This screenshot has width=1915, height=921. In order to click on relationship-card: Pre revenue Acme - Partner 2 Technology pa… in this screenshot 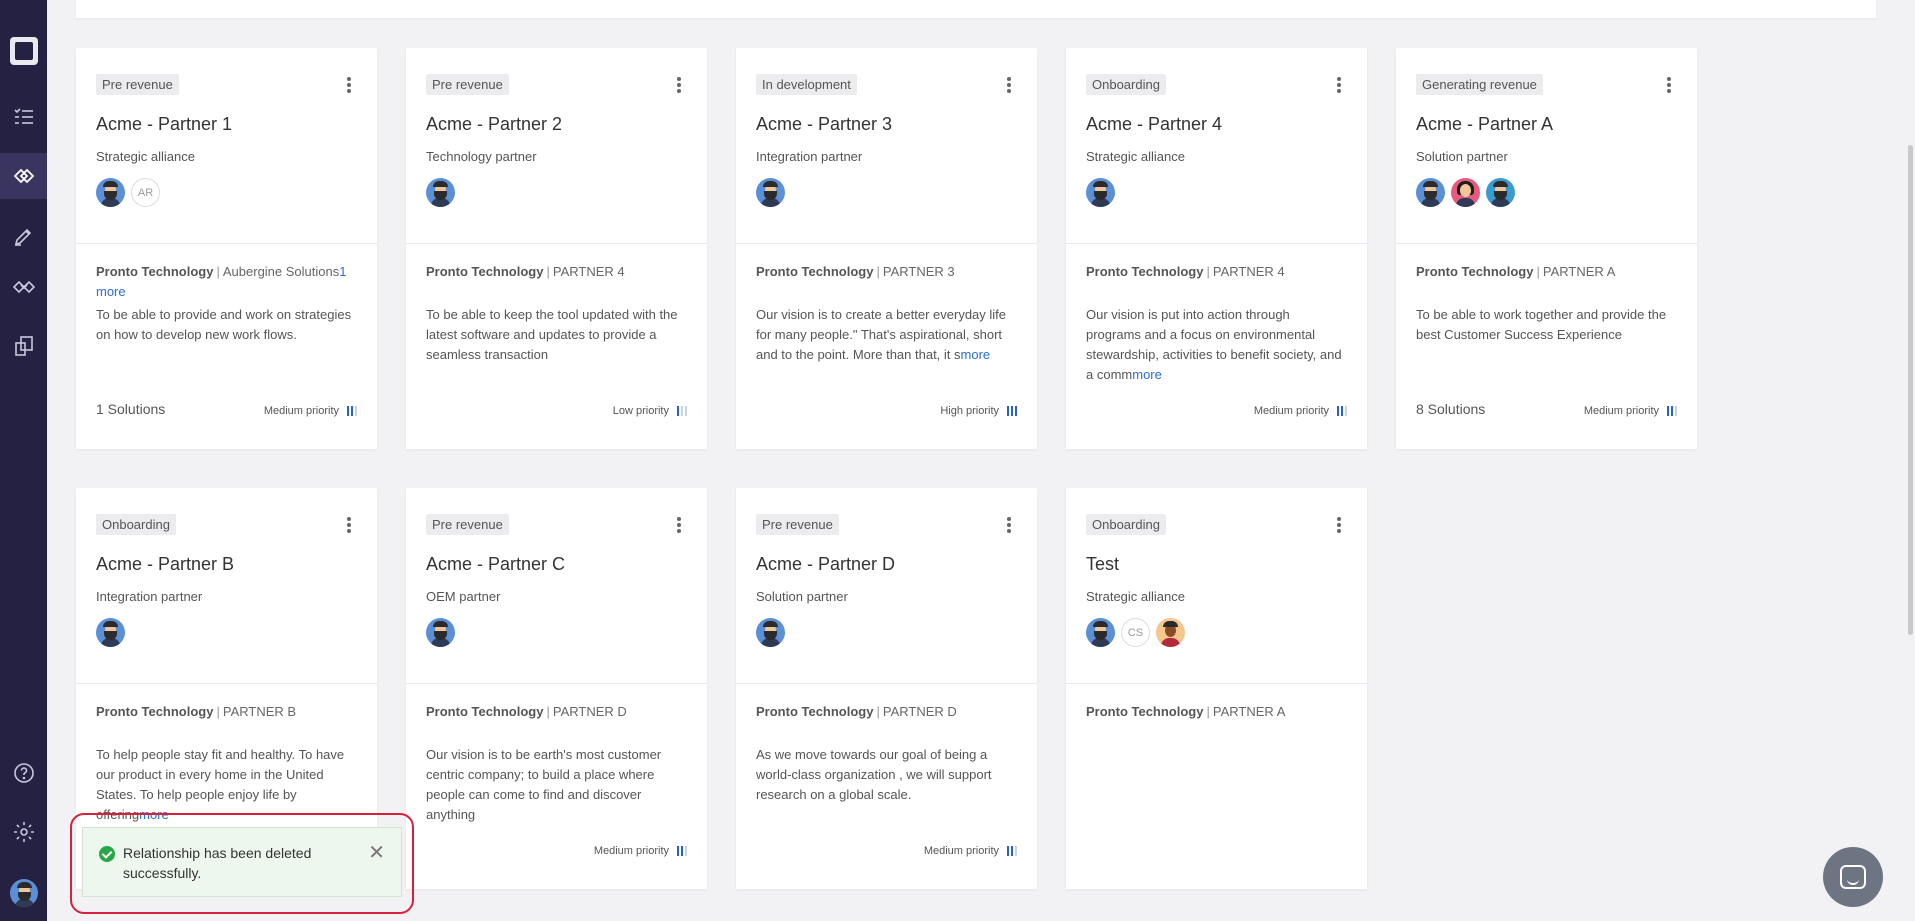, I will do `click(556, 248)`.